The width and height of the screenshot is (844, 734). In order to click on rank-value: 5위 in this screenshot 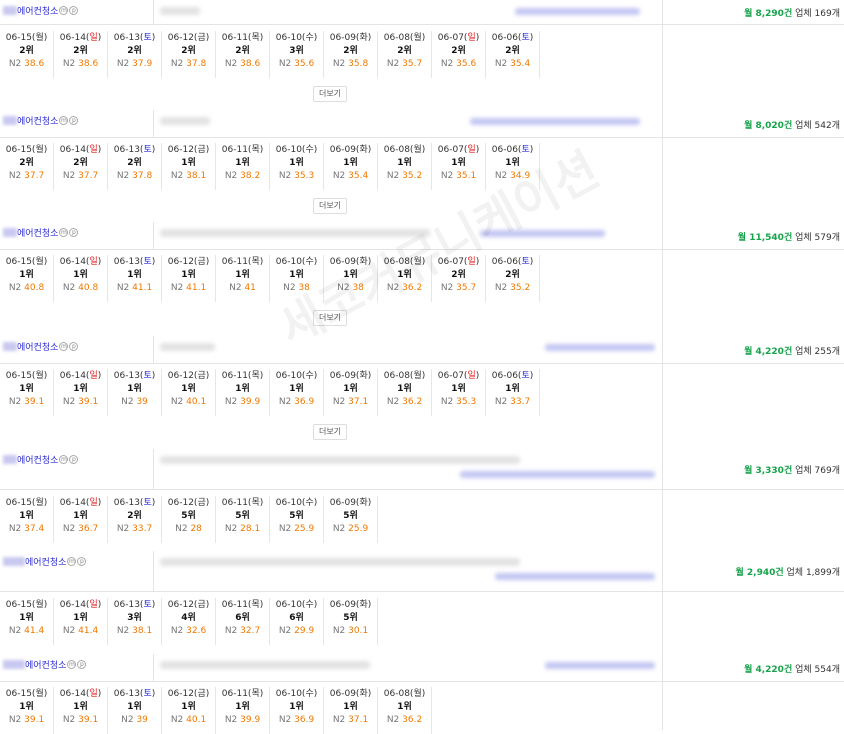, I will do `click(350, 516)`.